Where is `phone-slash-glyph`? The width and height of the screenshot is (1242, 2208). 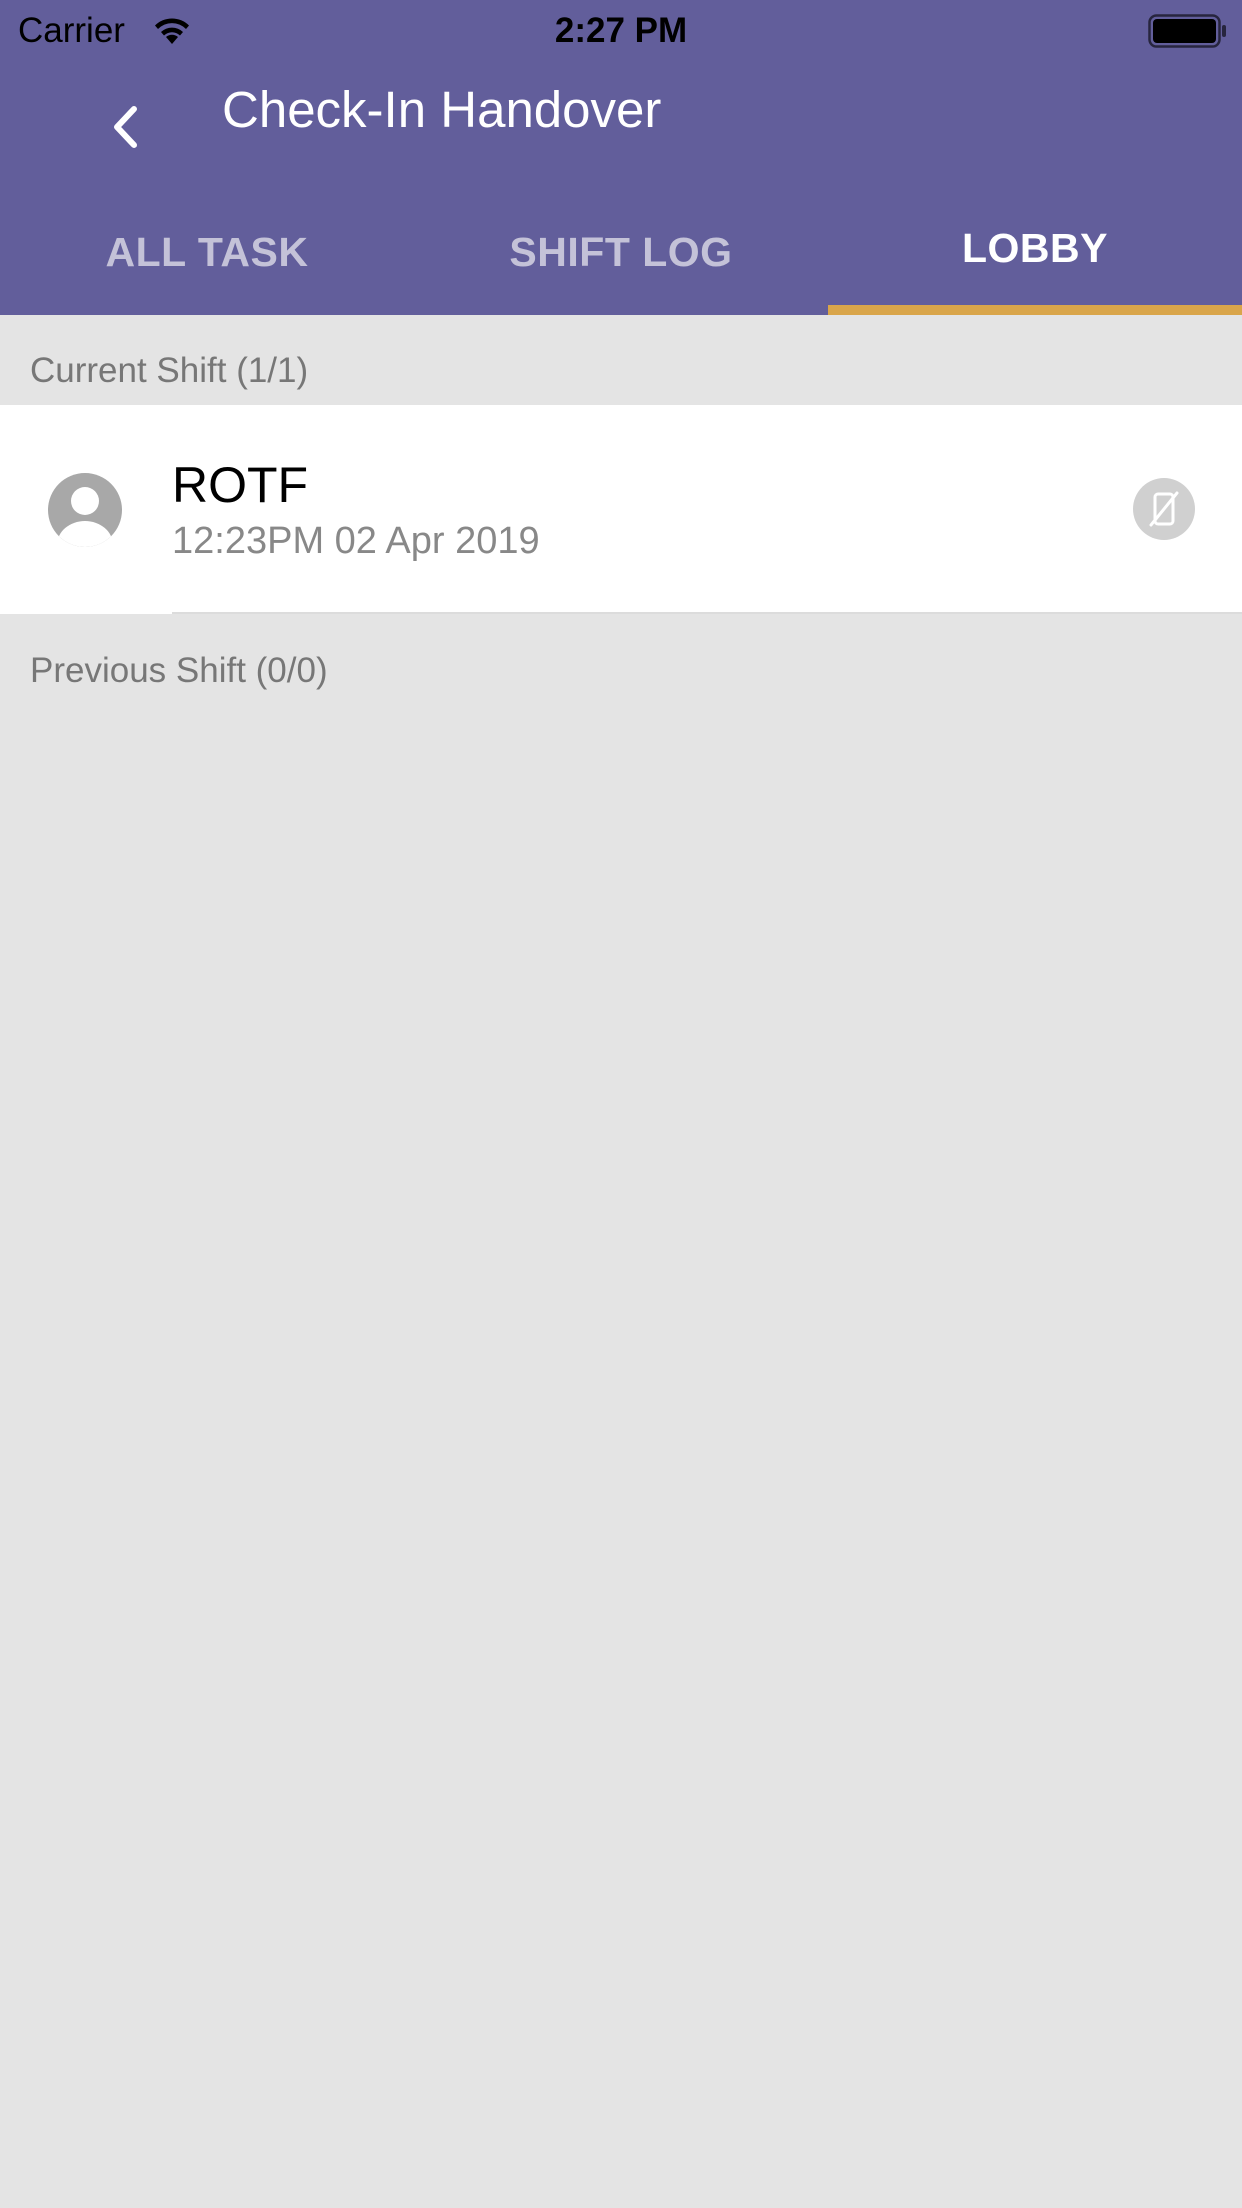 phone-slash-glyph is located at coordinates (1164, 509).